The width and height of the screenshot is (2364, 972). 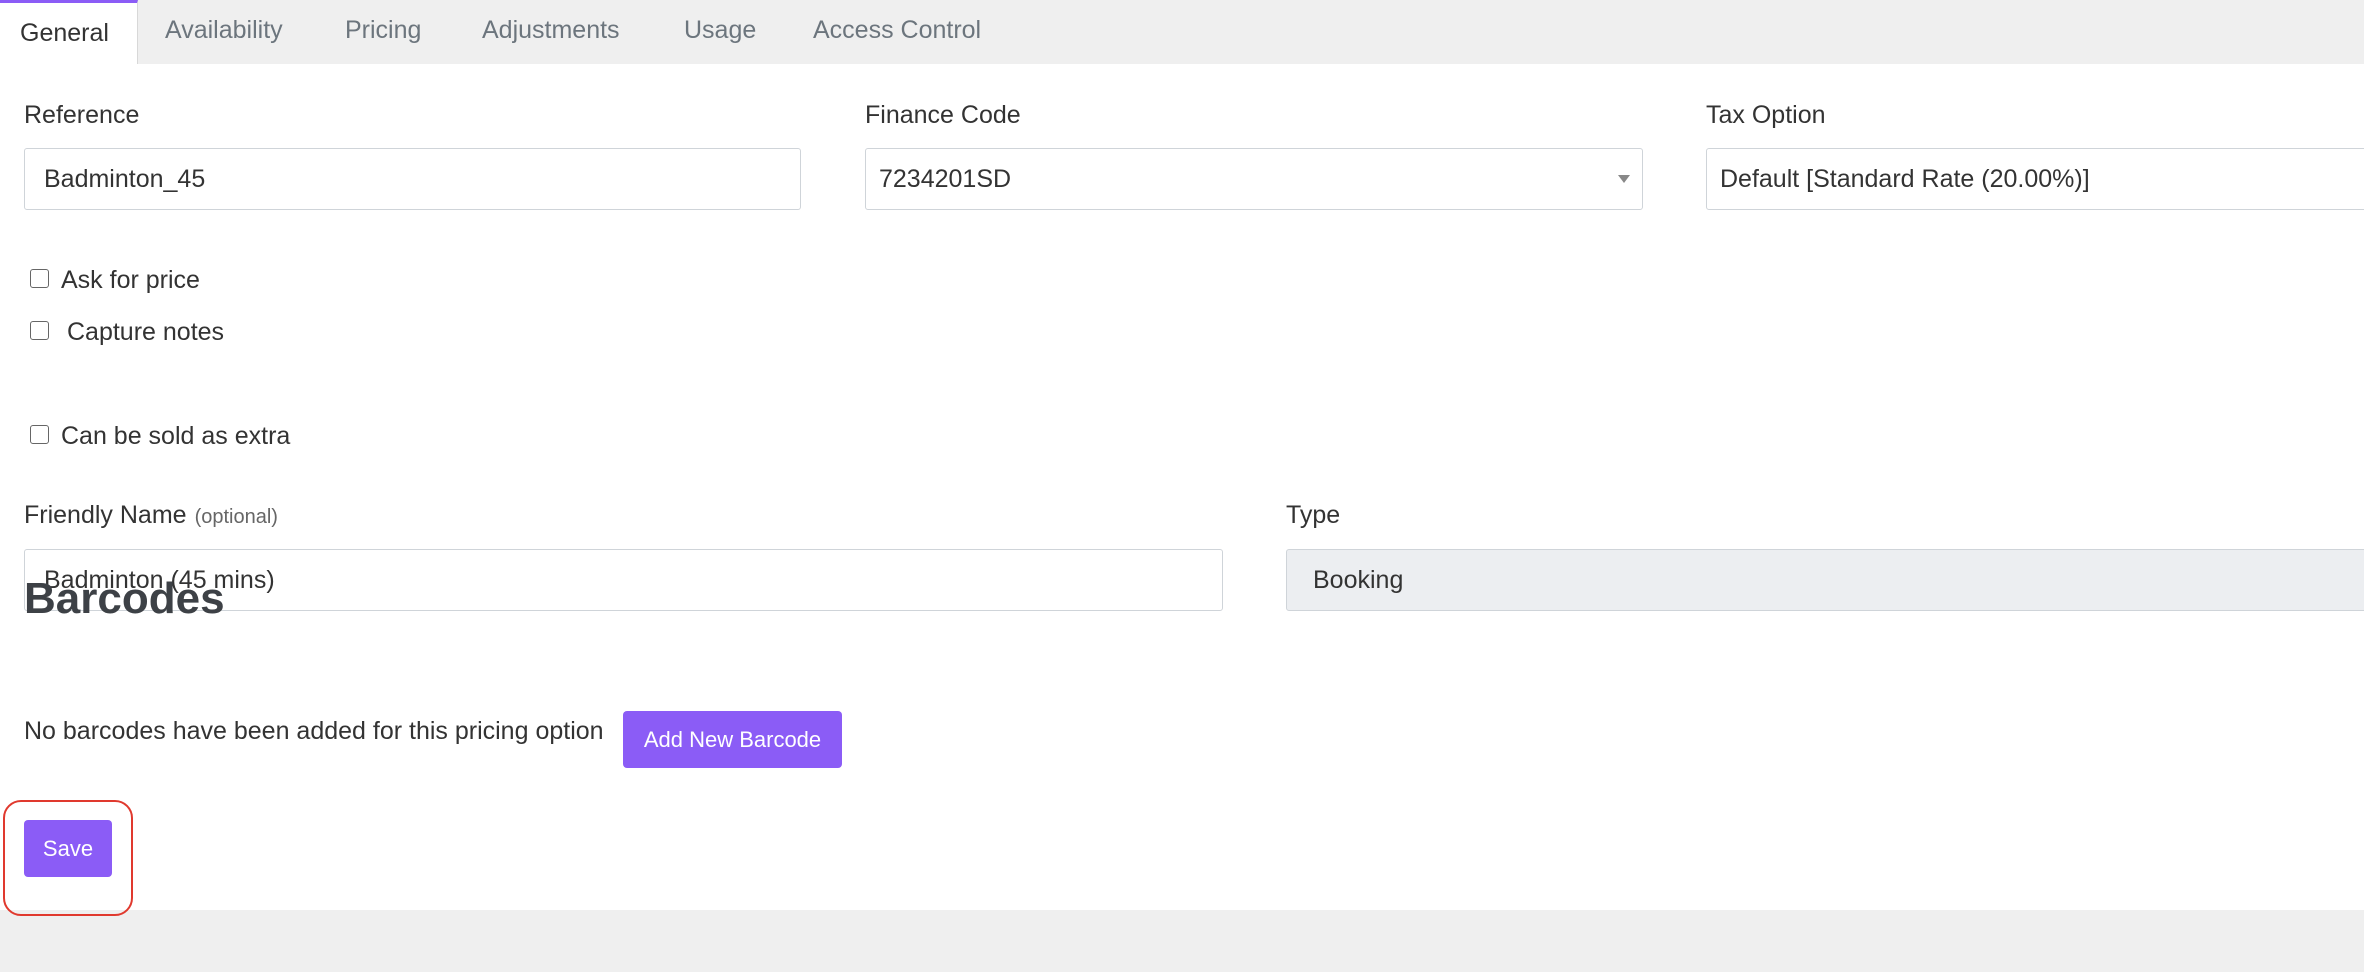 What do you see at coordinates (945, 179) in the screenshot?
I see `finance-code-value: 7234201SD` at bounding box center [945, 179].